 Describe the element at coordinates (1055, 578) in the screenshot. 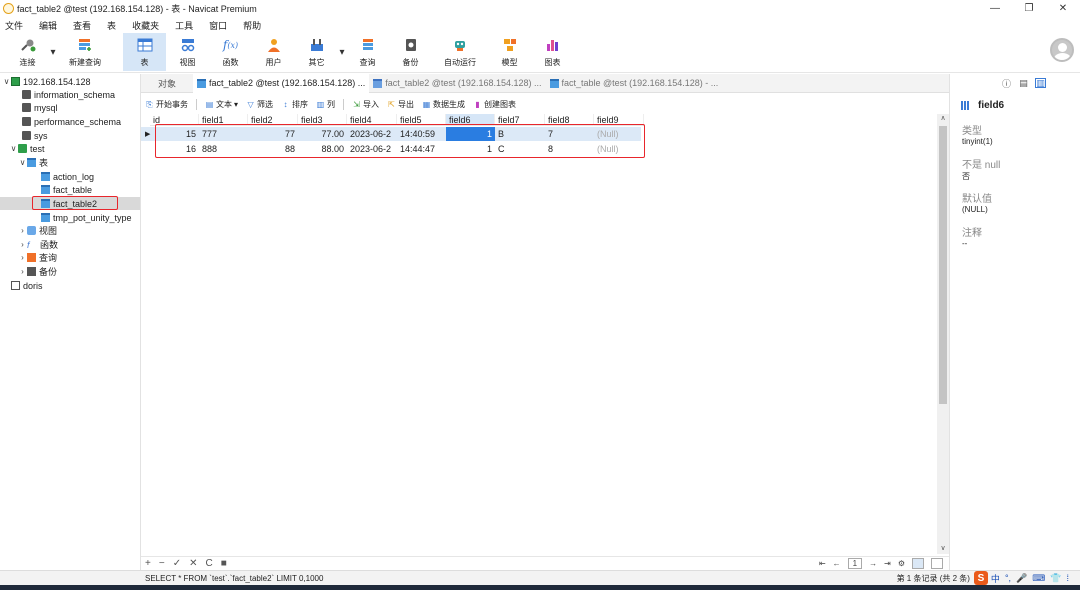

I see `skin-icon: 👕` at that location.